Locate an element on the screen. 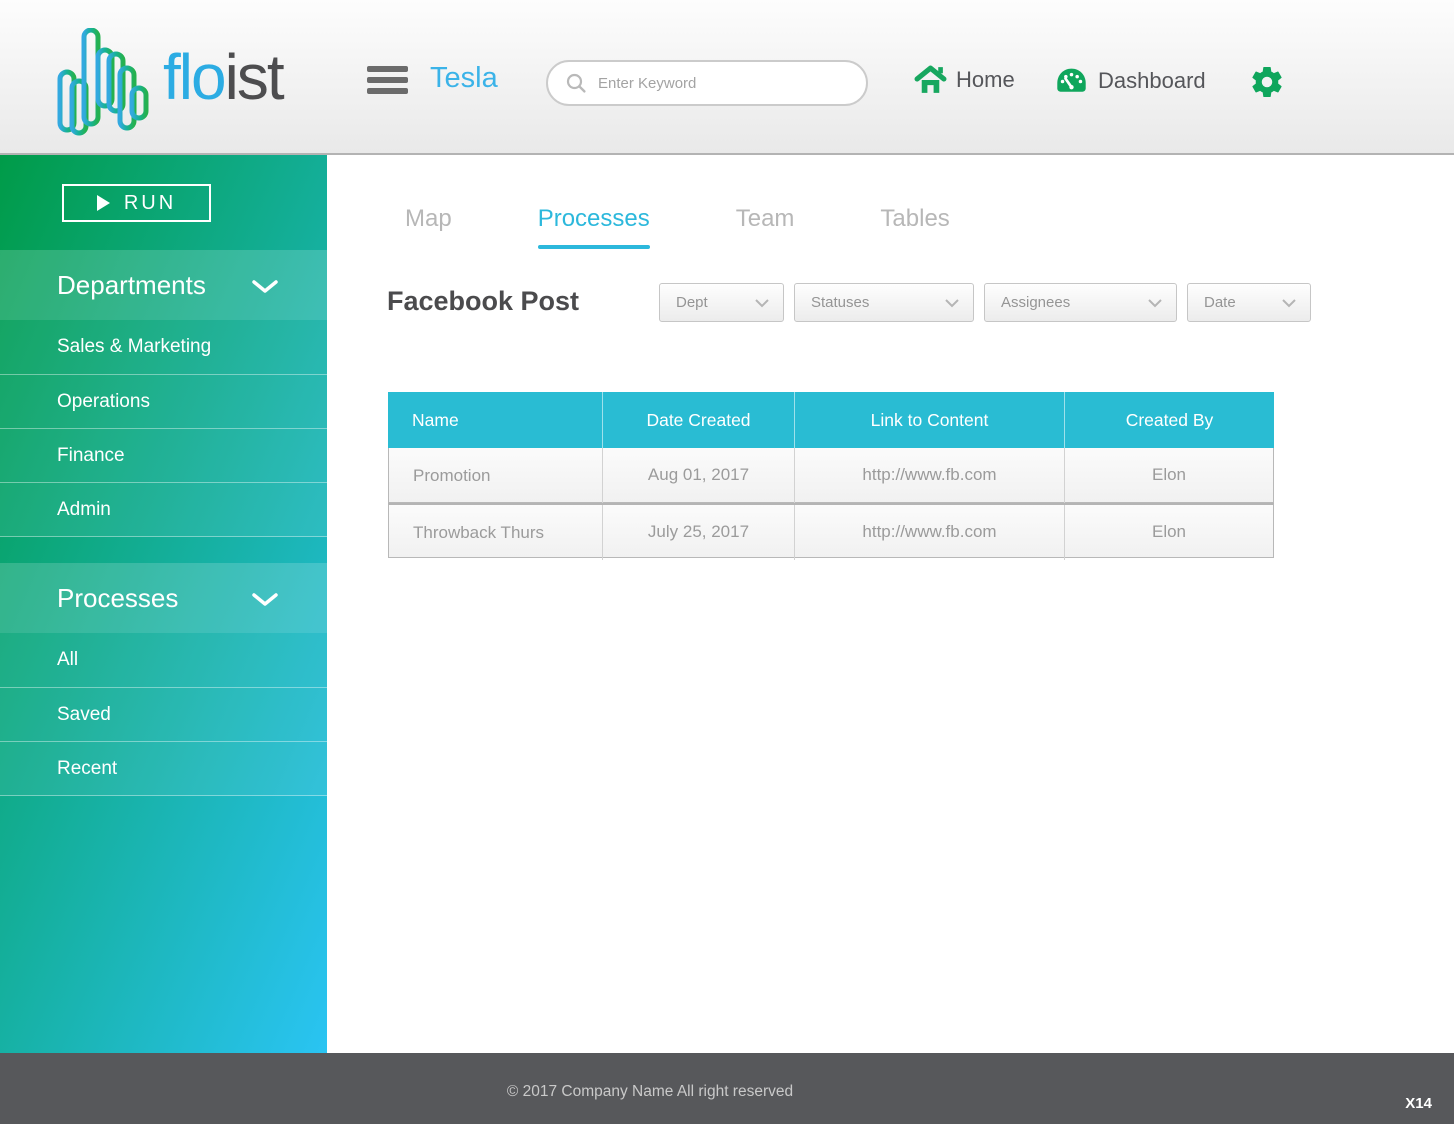  filter-dropdown-statuses: Statuses is located at coordinates (884, 302).